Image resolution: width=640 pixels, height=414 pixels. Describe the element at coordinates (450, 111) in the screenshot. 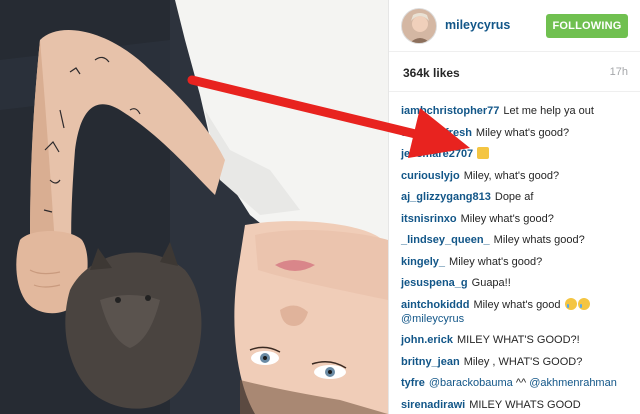

I see `comment-user: iambchristopher77` at that location.